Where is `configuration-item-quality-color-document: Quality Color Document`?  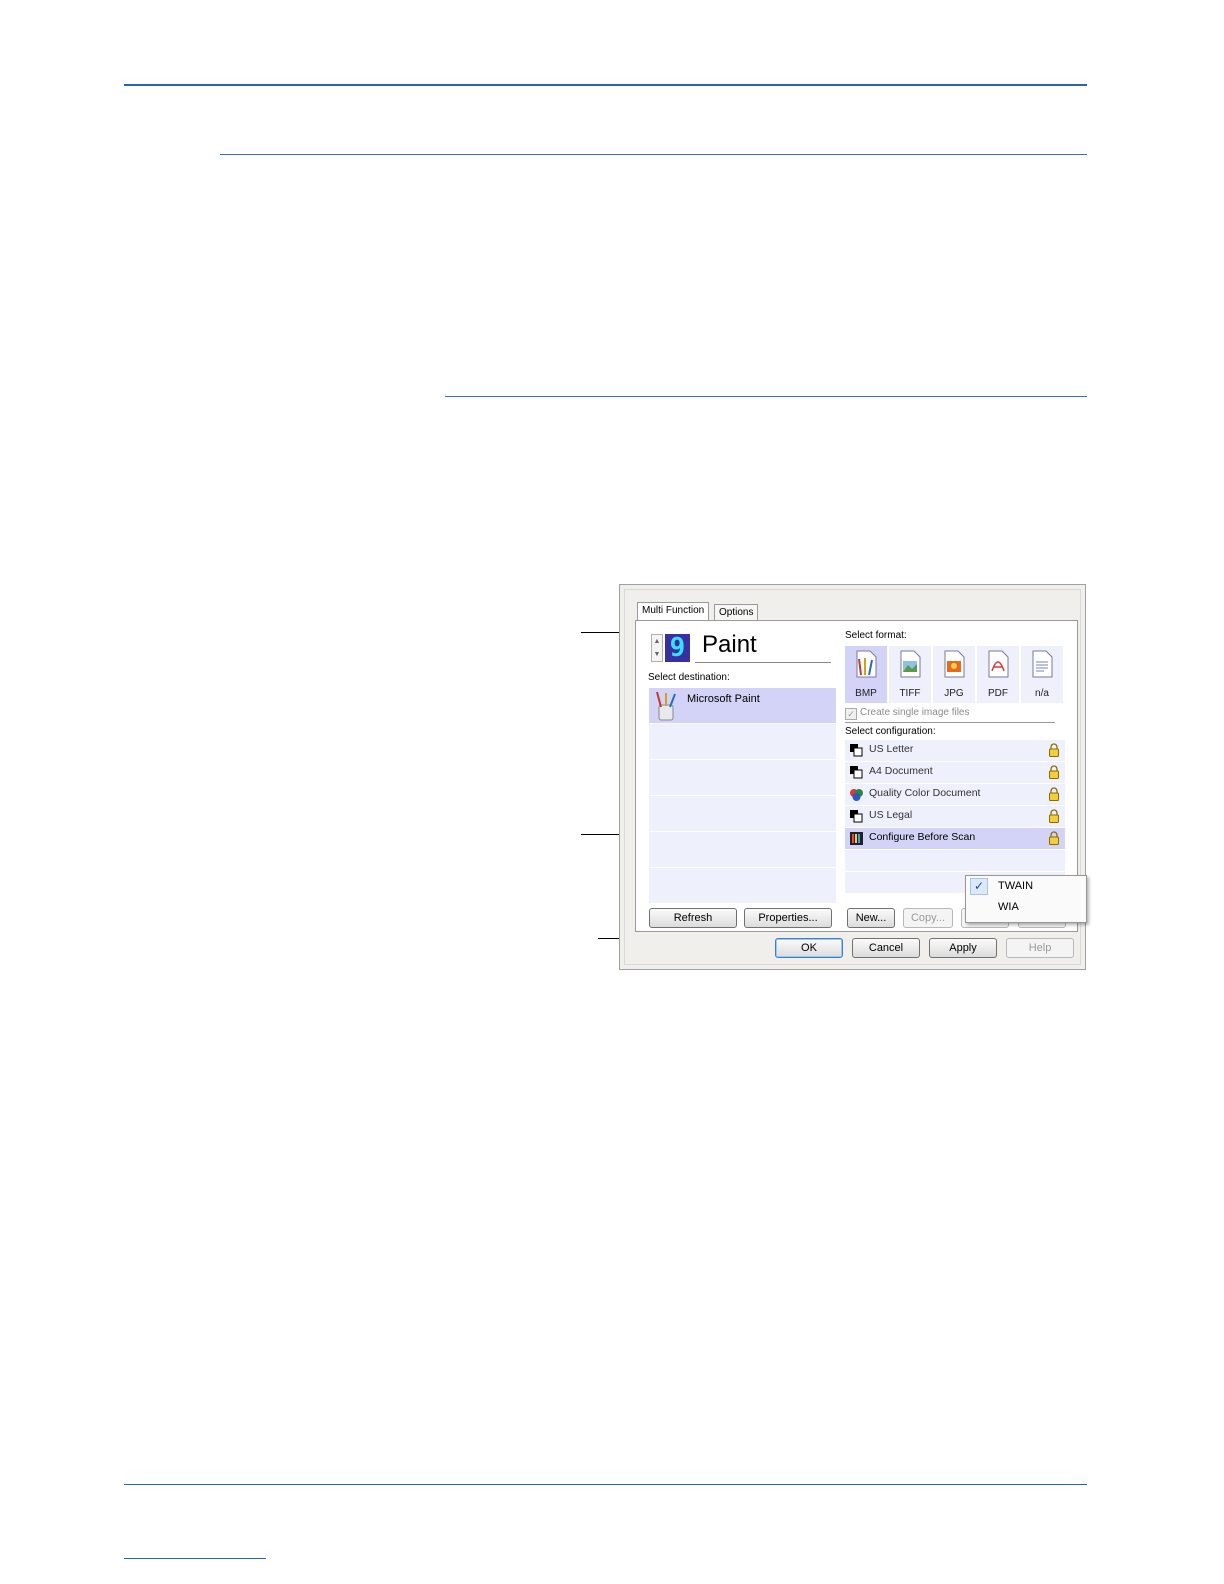
configuration-item-quality-color-document: Quality Color Document is located at coordinates (955, 794).